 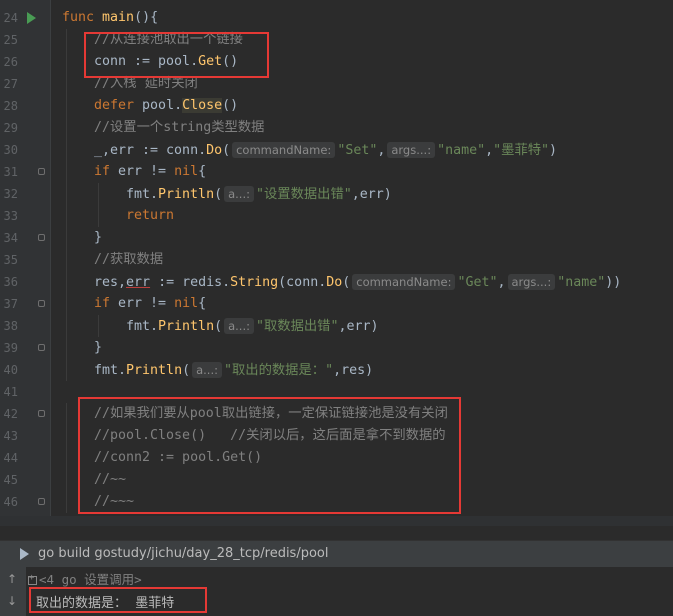 I want to click on arrow-up-icon: ↑, so click(x=12, y=579).